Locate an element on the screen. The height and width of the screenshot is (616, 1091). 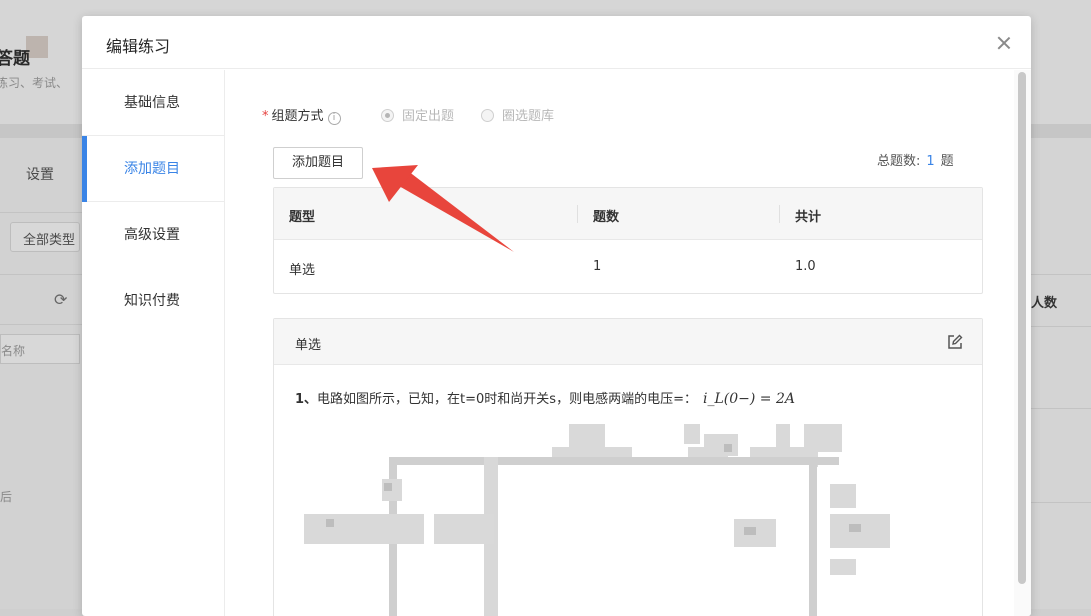
sidebar-item-label: 知识付费 is located at coordinates (152, 301).